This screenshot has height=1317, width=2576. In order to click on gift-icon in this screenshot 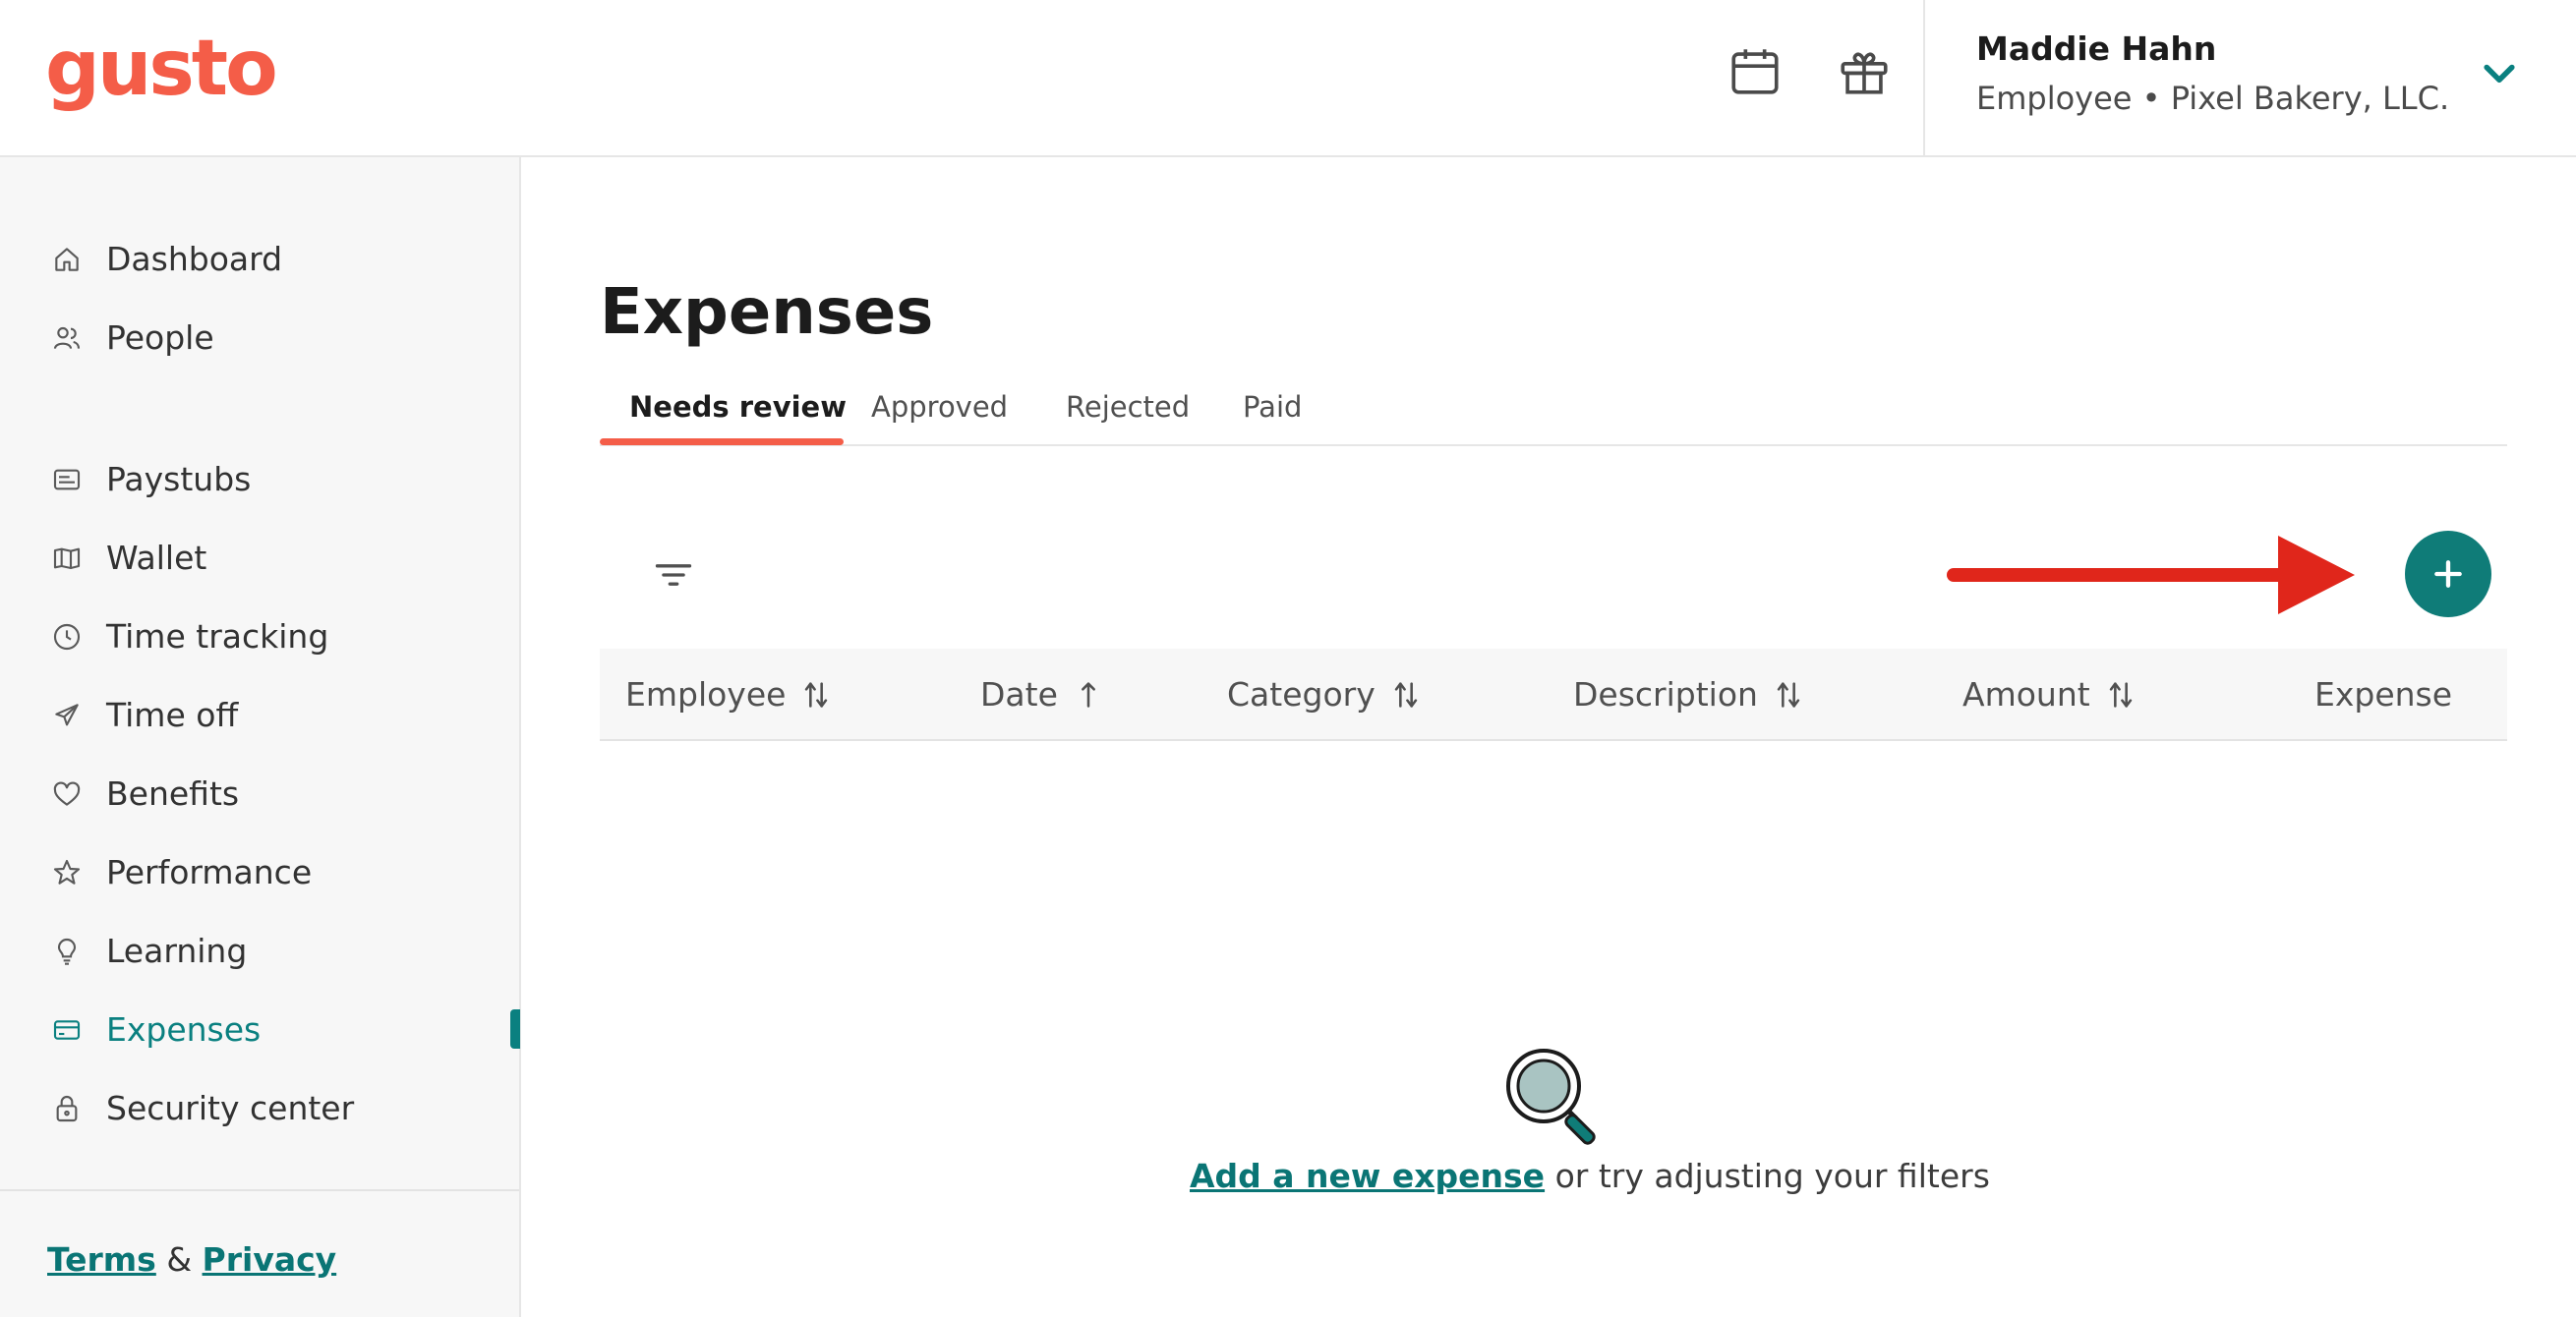, I will do `click(1864, 73)`.